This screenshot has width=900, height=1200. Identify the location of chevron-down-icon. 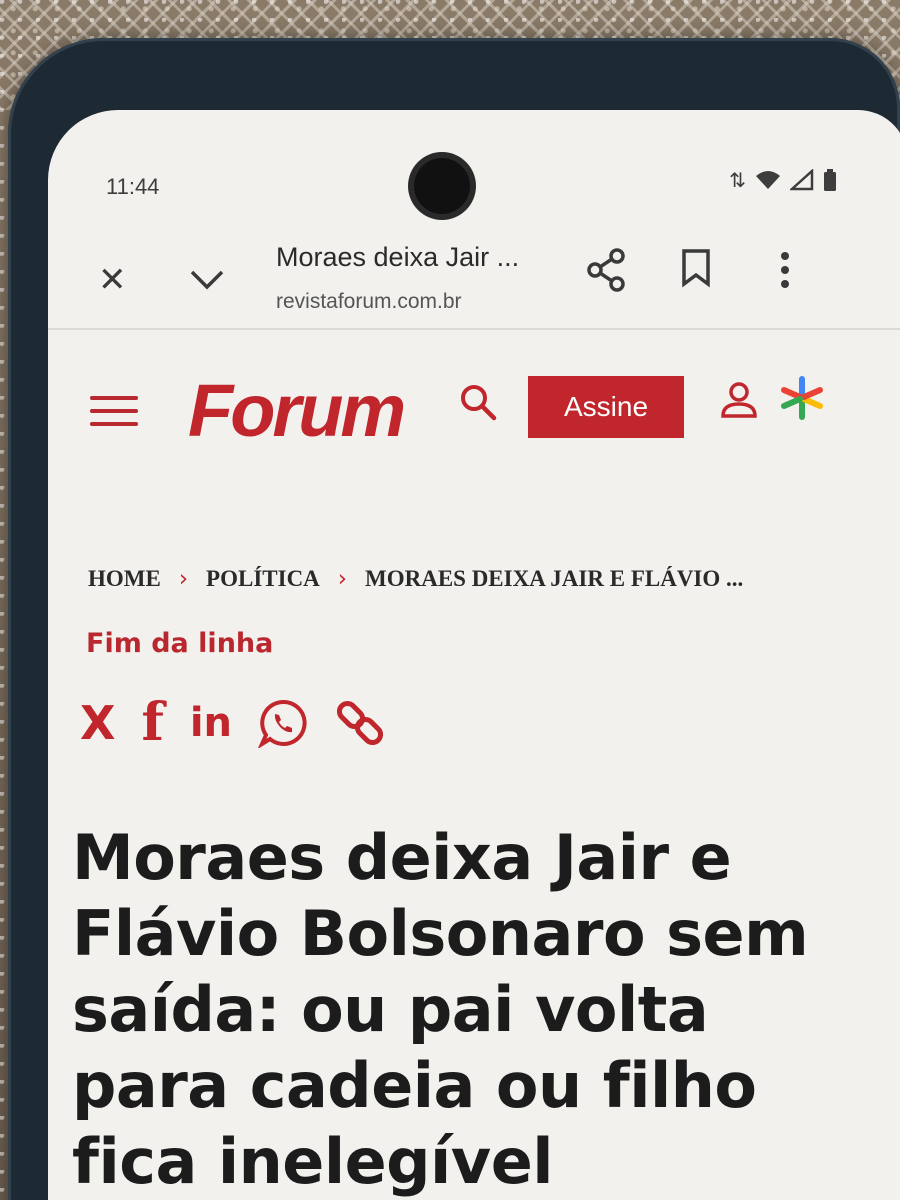
(207, 281).